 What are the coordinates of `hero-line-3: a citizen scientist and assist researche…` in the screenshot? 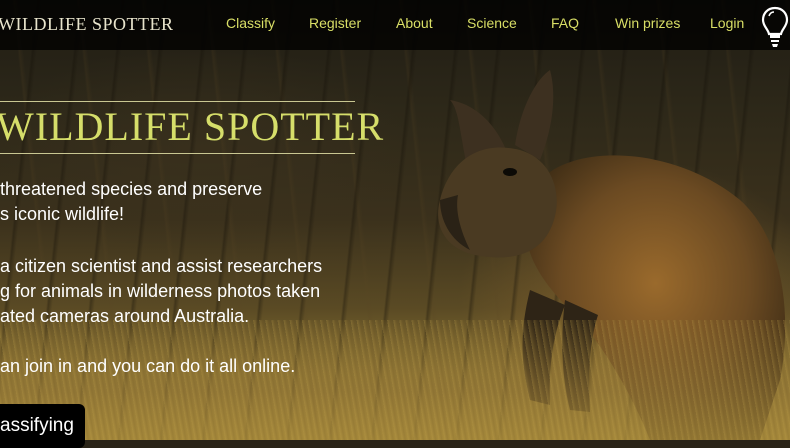 It's located at (161, 266).